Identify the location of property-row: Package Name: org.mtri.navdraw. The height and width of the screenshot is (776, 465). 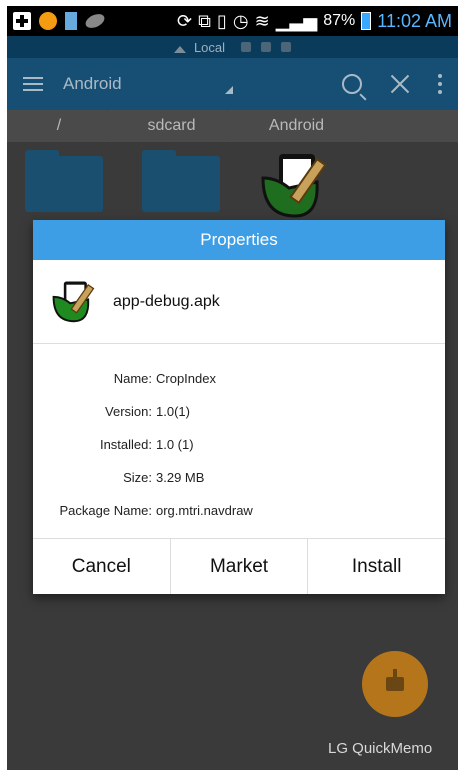
(239, 510).